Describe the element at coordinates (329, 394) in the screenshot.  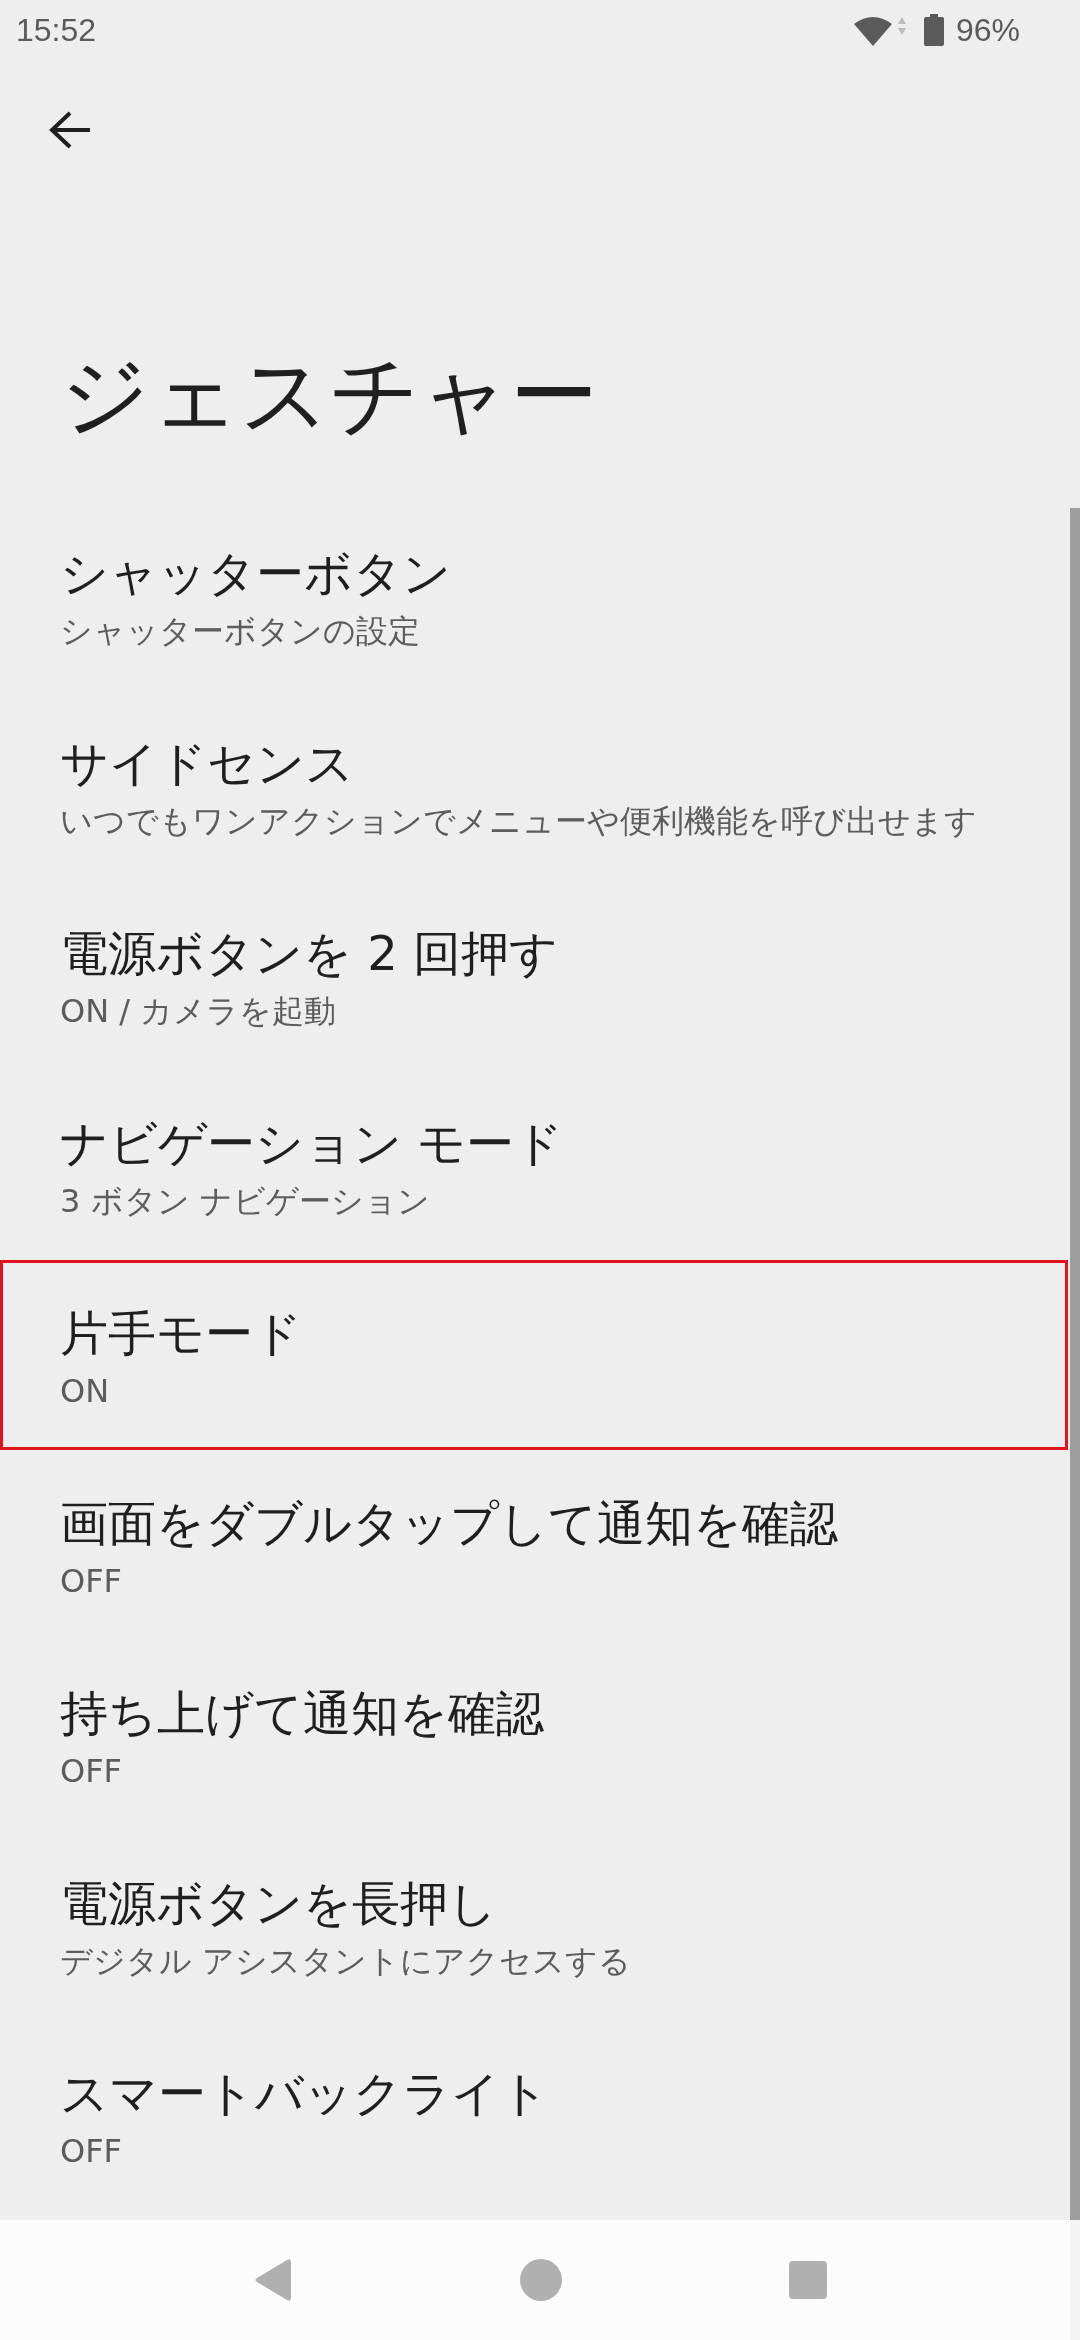
I see `page-title: ジェスチャー` at that location.